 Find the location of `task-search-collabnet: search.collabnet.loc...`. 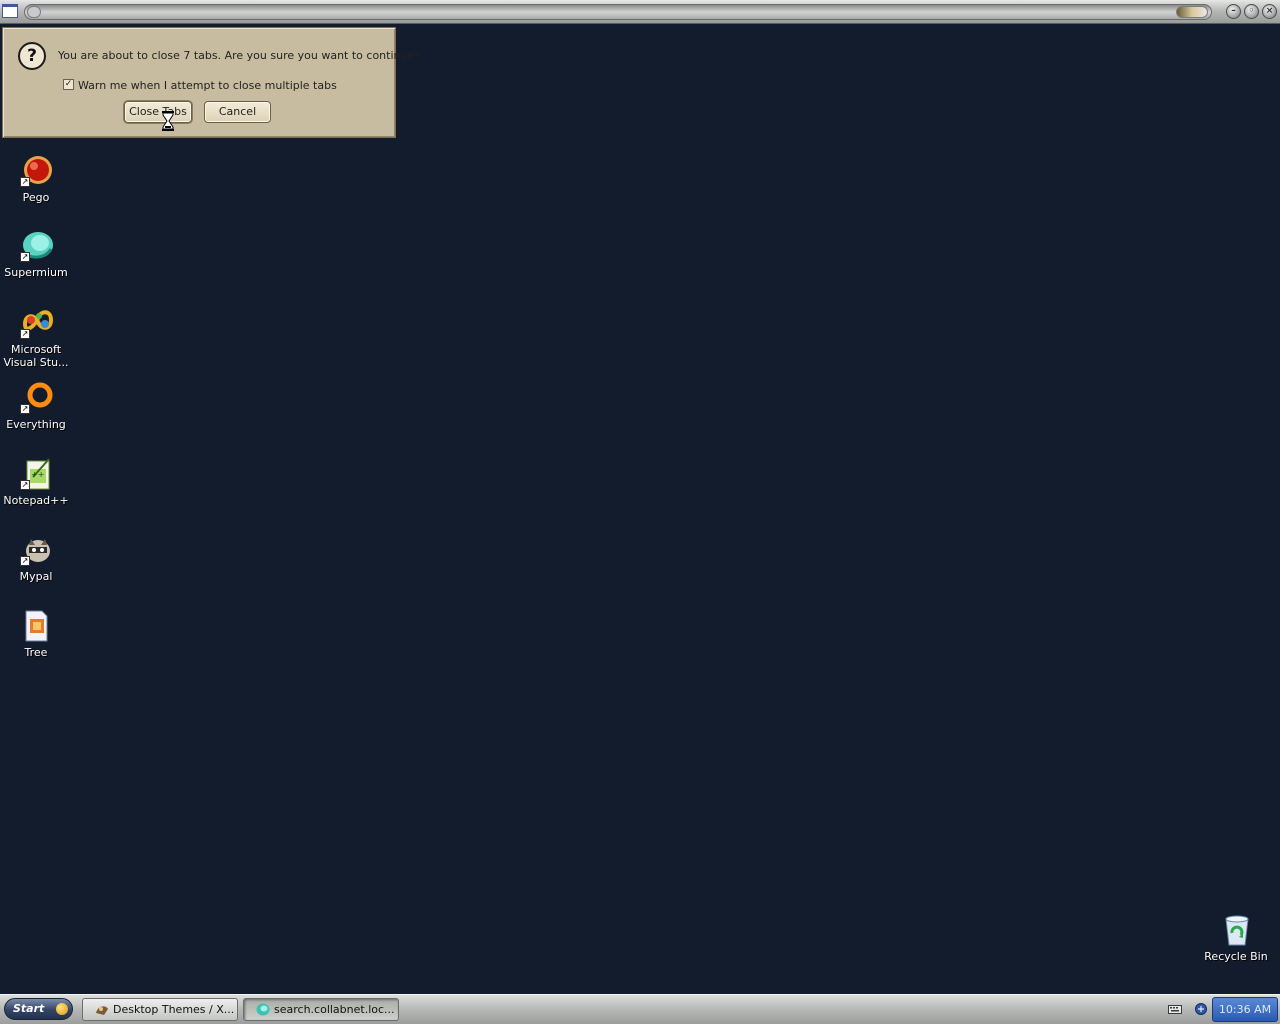

task-search-collabnet: search.collabnet.loc... is located at coordinates (321, 1009).